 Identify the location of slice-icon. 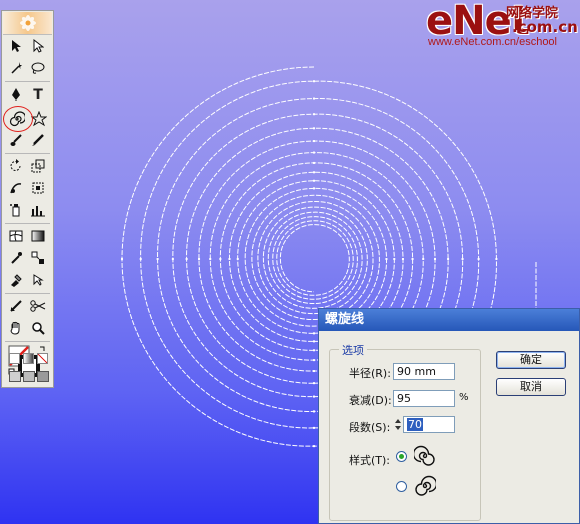
(16, 307).